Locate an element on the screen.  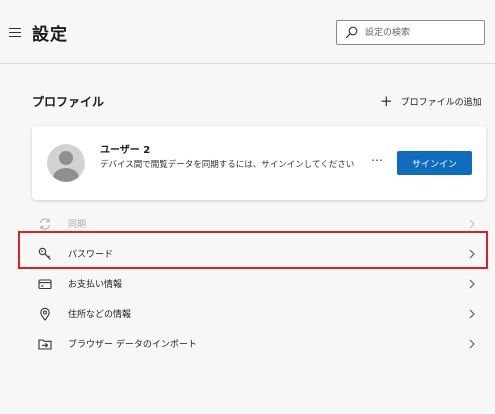
credit-card-icon is located at coordinates (45, 284).